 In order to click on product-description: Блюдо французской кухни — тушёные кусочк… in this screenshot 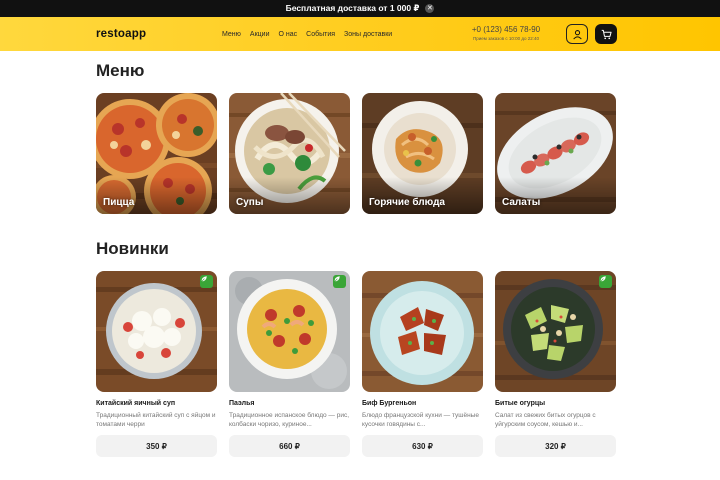, I will do `click(420, 420)`.